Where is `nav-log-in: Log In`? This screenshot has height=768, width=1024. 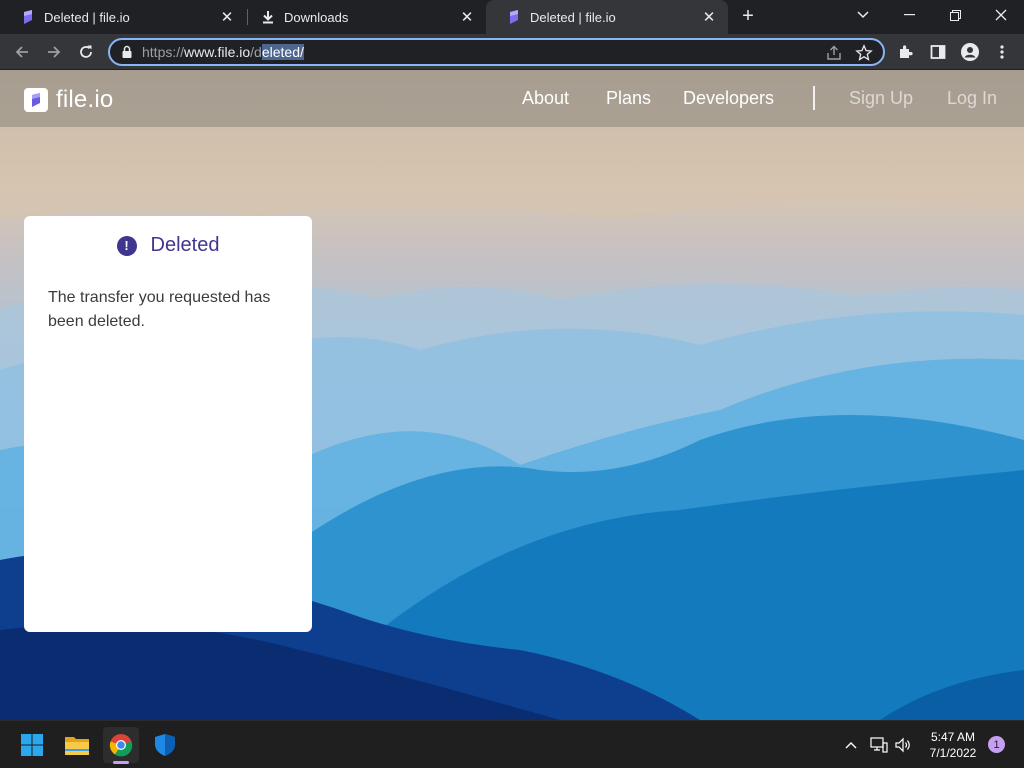 nav-log-in: Log In is located at coordinates (972, 98).